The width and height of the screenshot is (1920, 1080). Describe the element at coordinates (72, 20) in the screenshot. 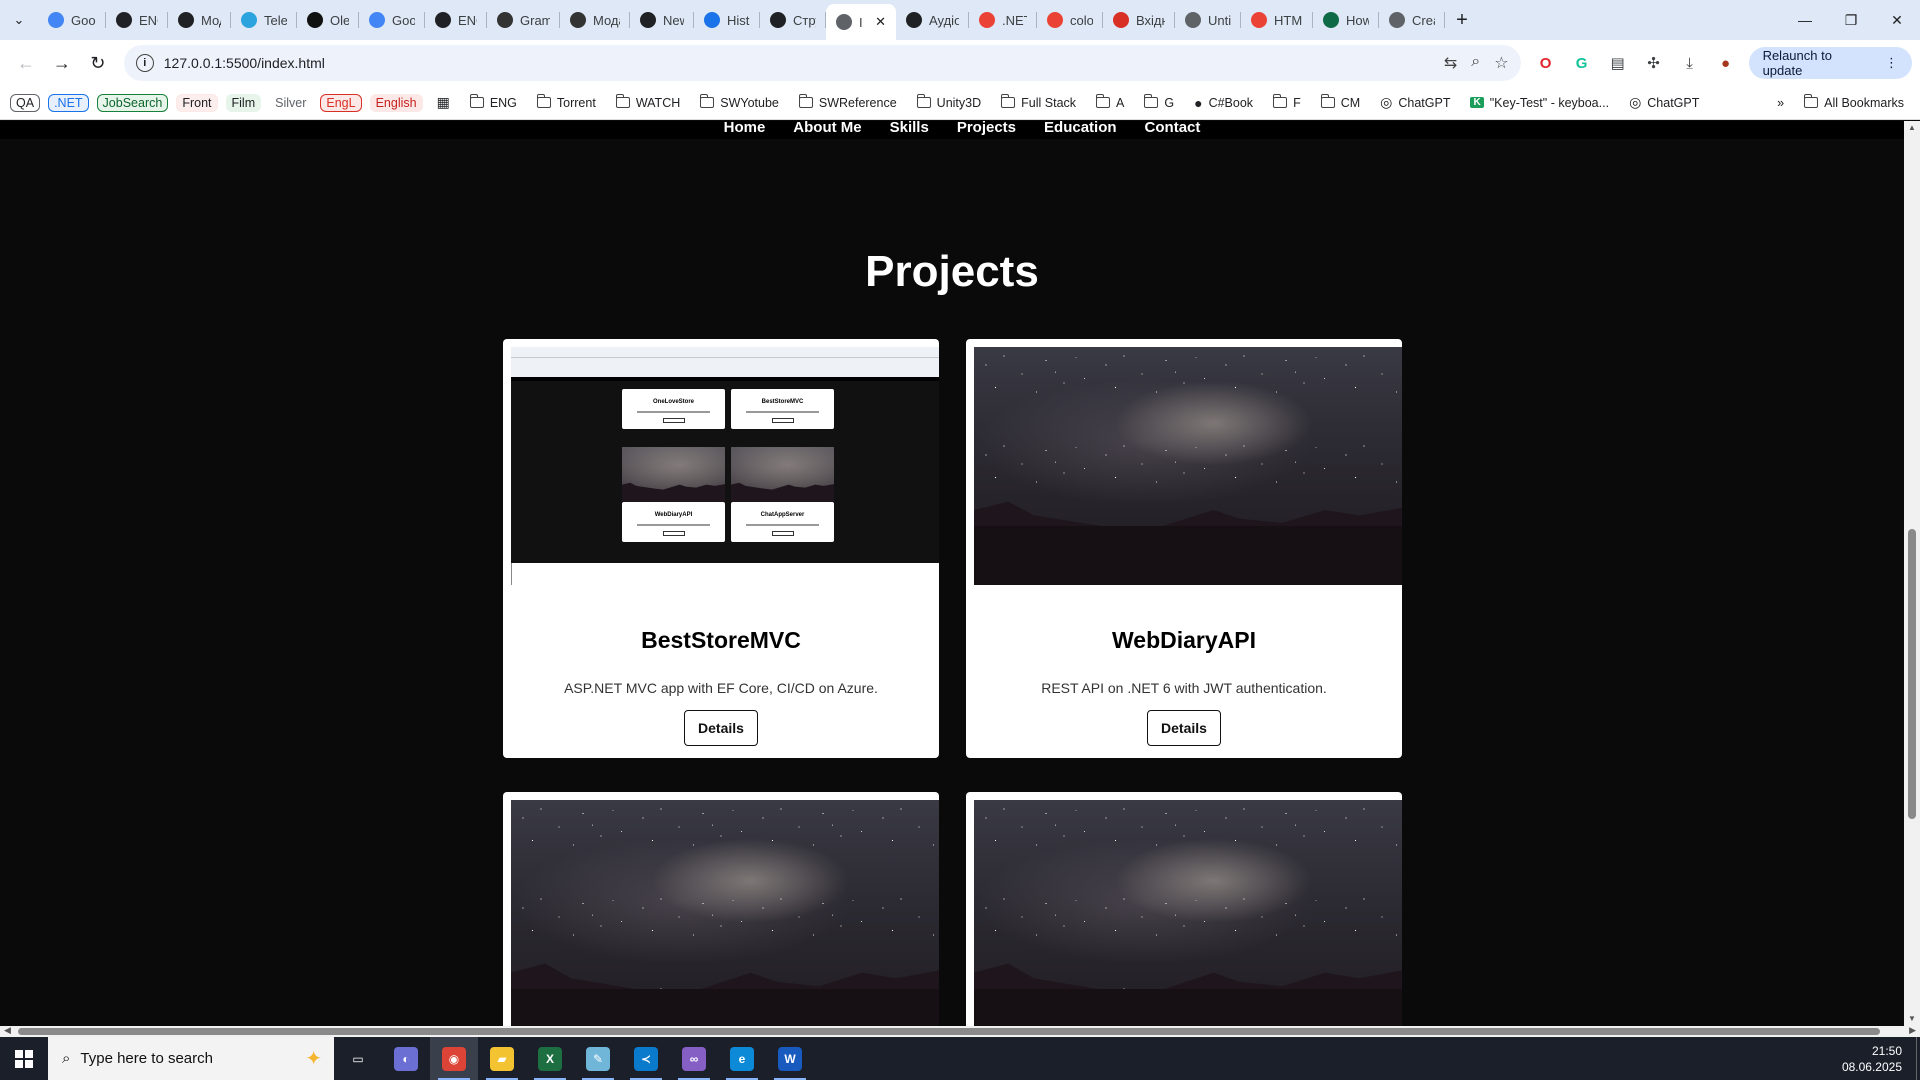

I see `browser-tab: Googl` at that location.